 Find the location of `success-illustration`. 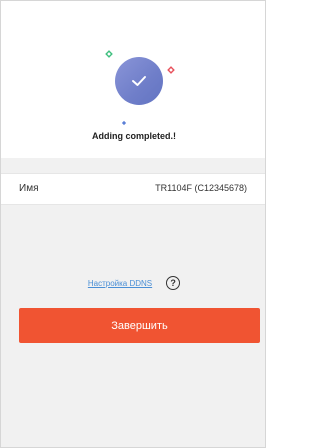

success-illustration is located at coordinates (139, 83).